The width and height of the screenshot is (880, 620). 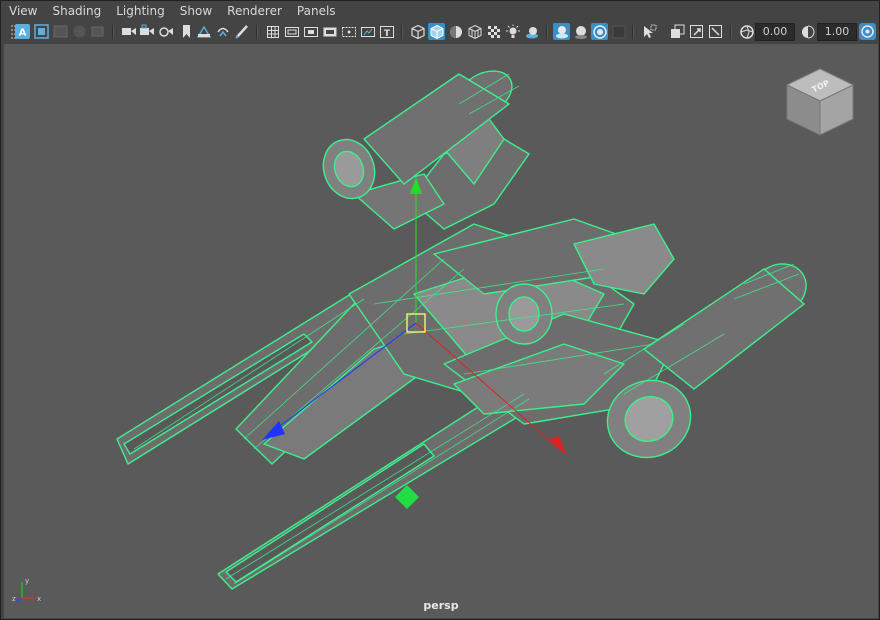 I want to click on use-all-lights-icon, so click(x=512, y=31).